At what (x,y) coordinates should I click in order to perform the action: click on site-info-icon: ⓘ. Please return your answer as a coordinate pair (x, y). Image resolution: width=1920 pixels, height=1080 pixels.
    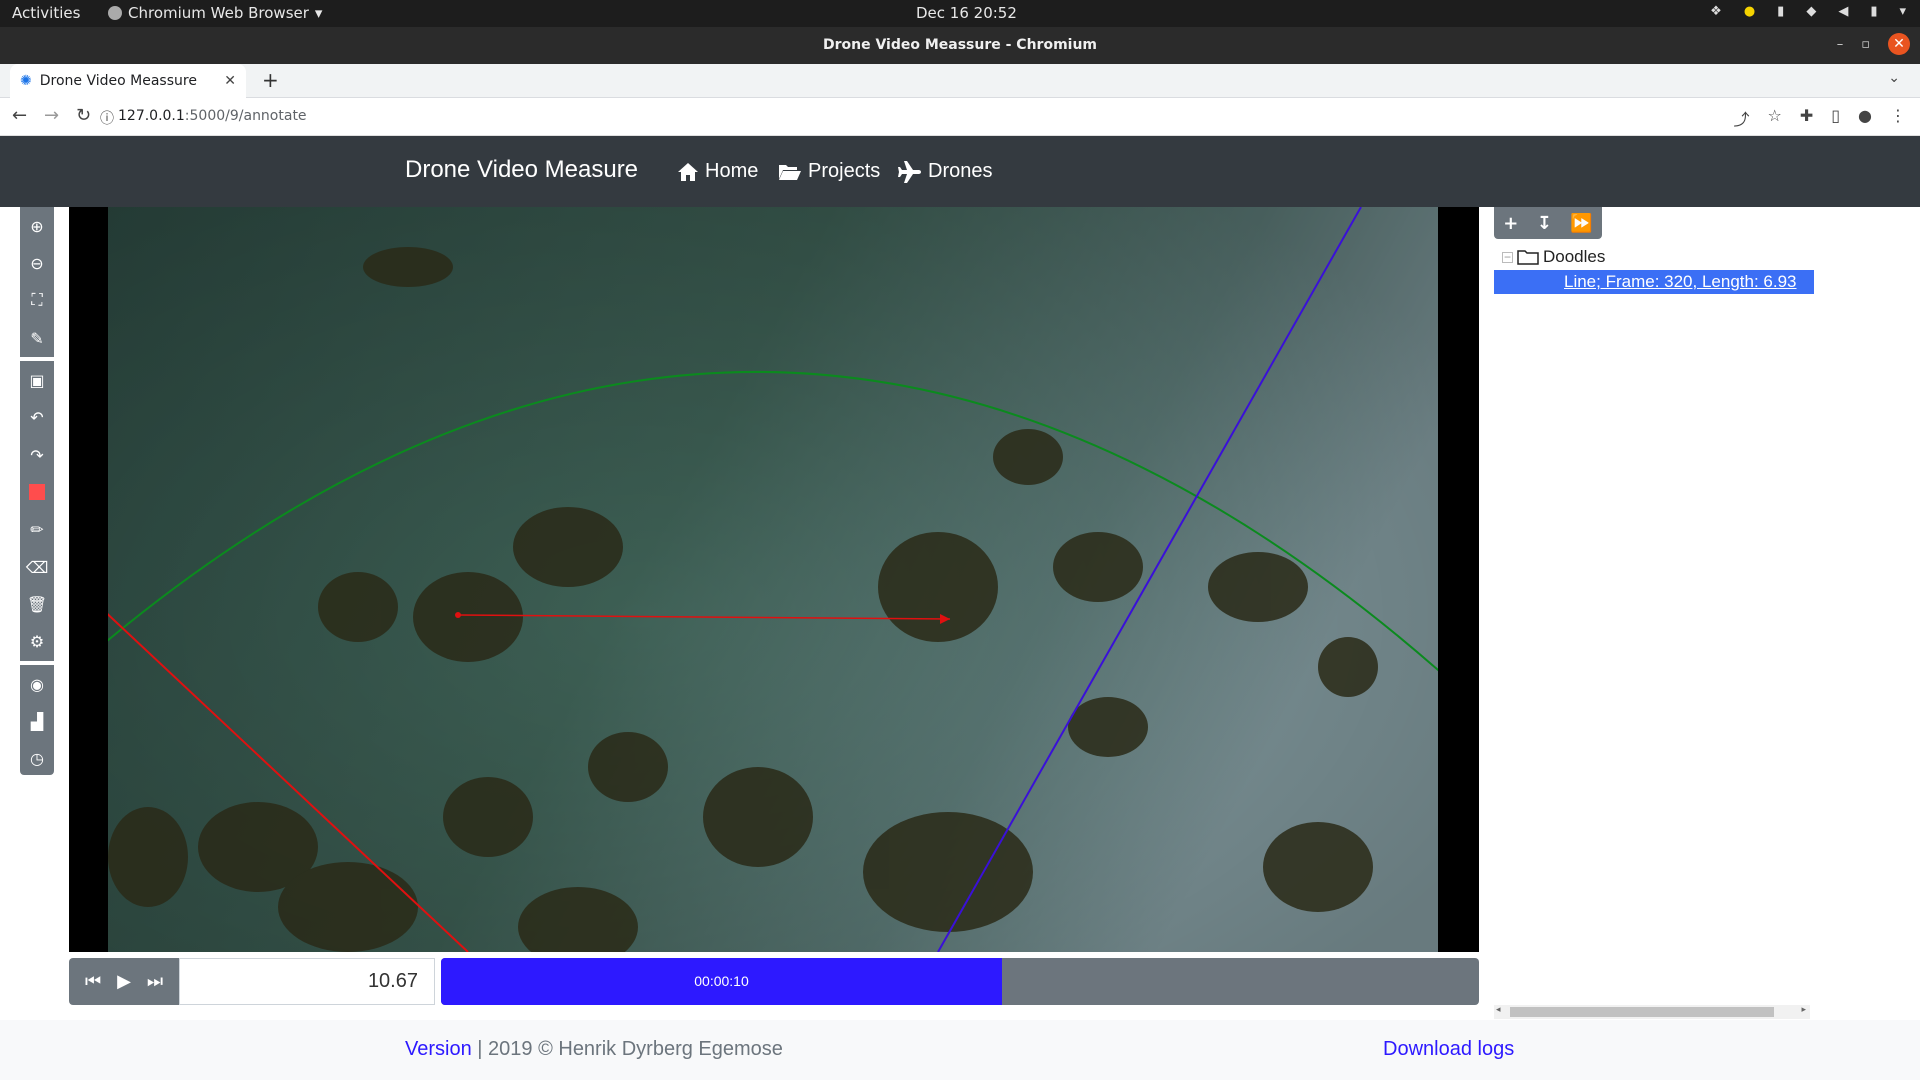
    Looking at the image, I should click on (107, 118).